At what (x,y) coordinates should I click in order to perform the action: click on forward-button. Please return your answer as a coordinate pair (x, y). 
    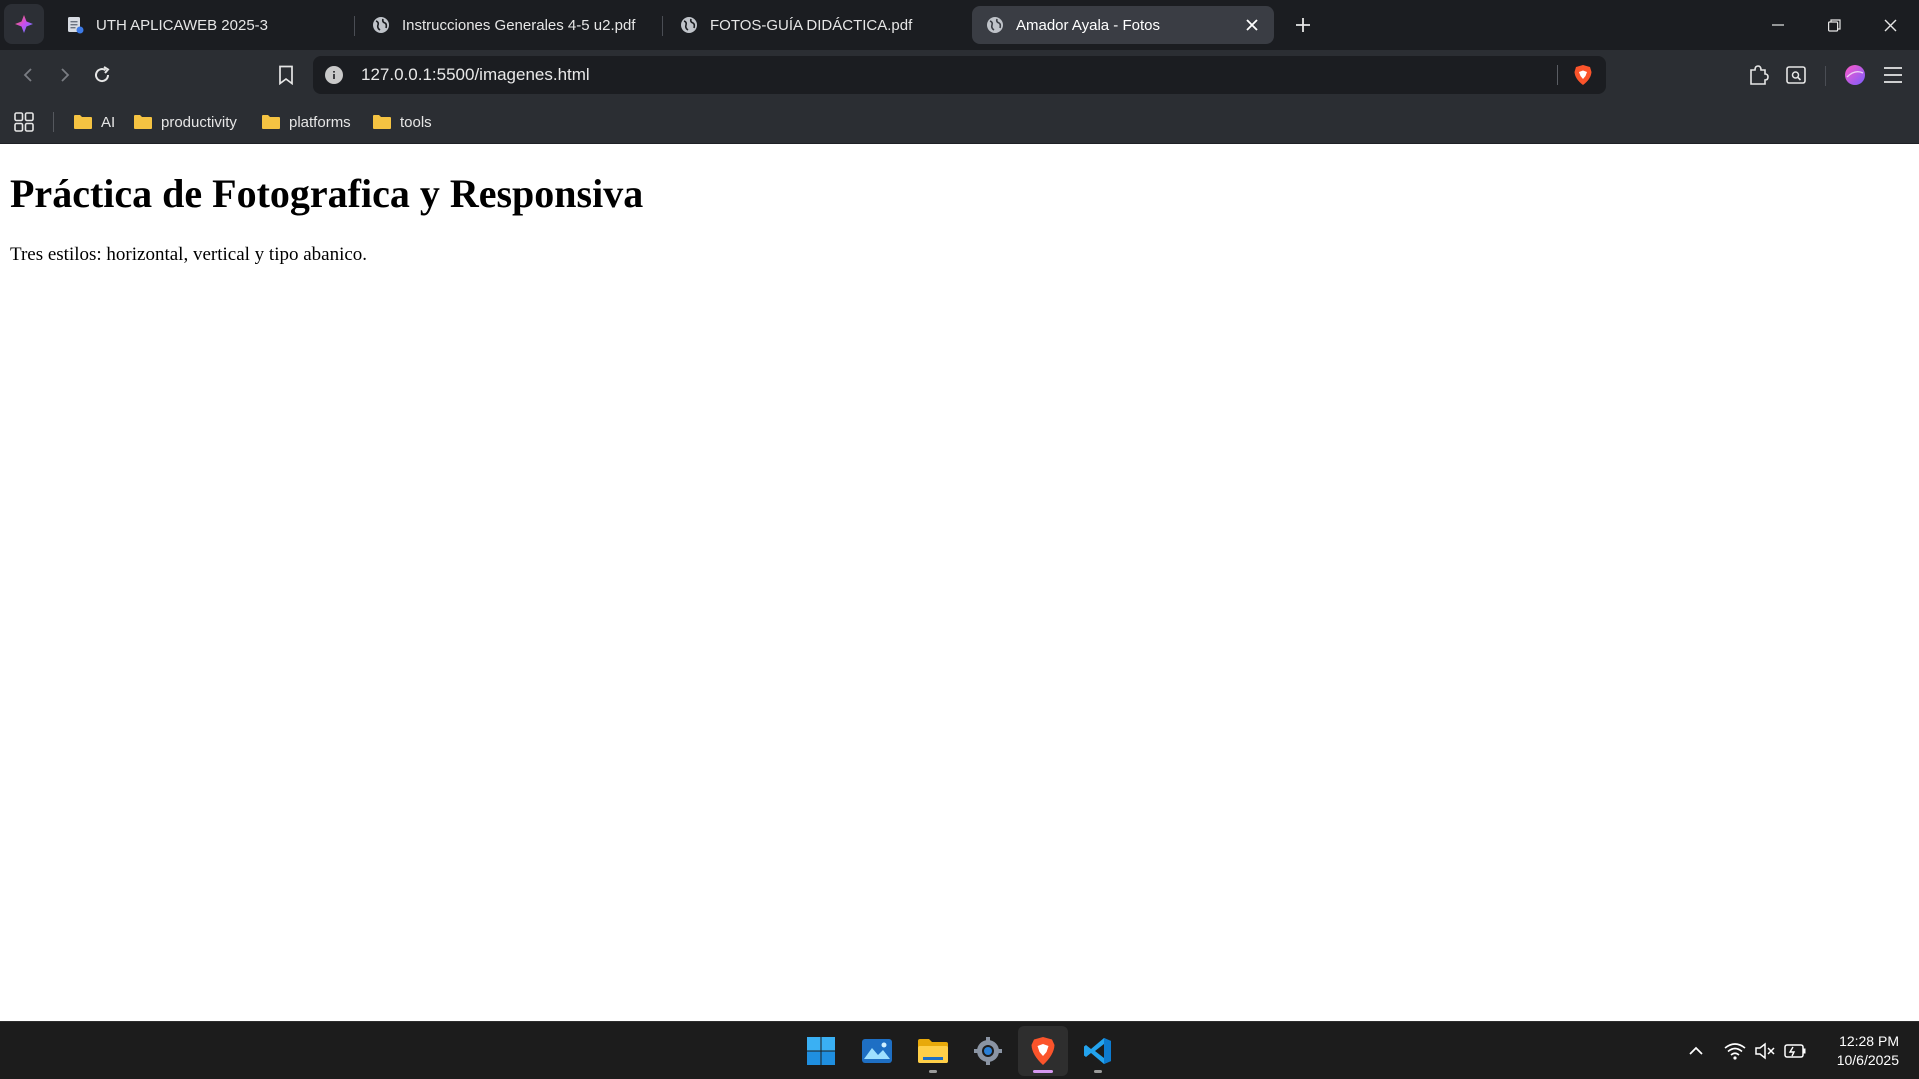
    Looking at the image, I should click on (65, 75).